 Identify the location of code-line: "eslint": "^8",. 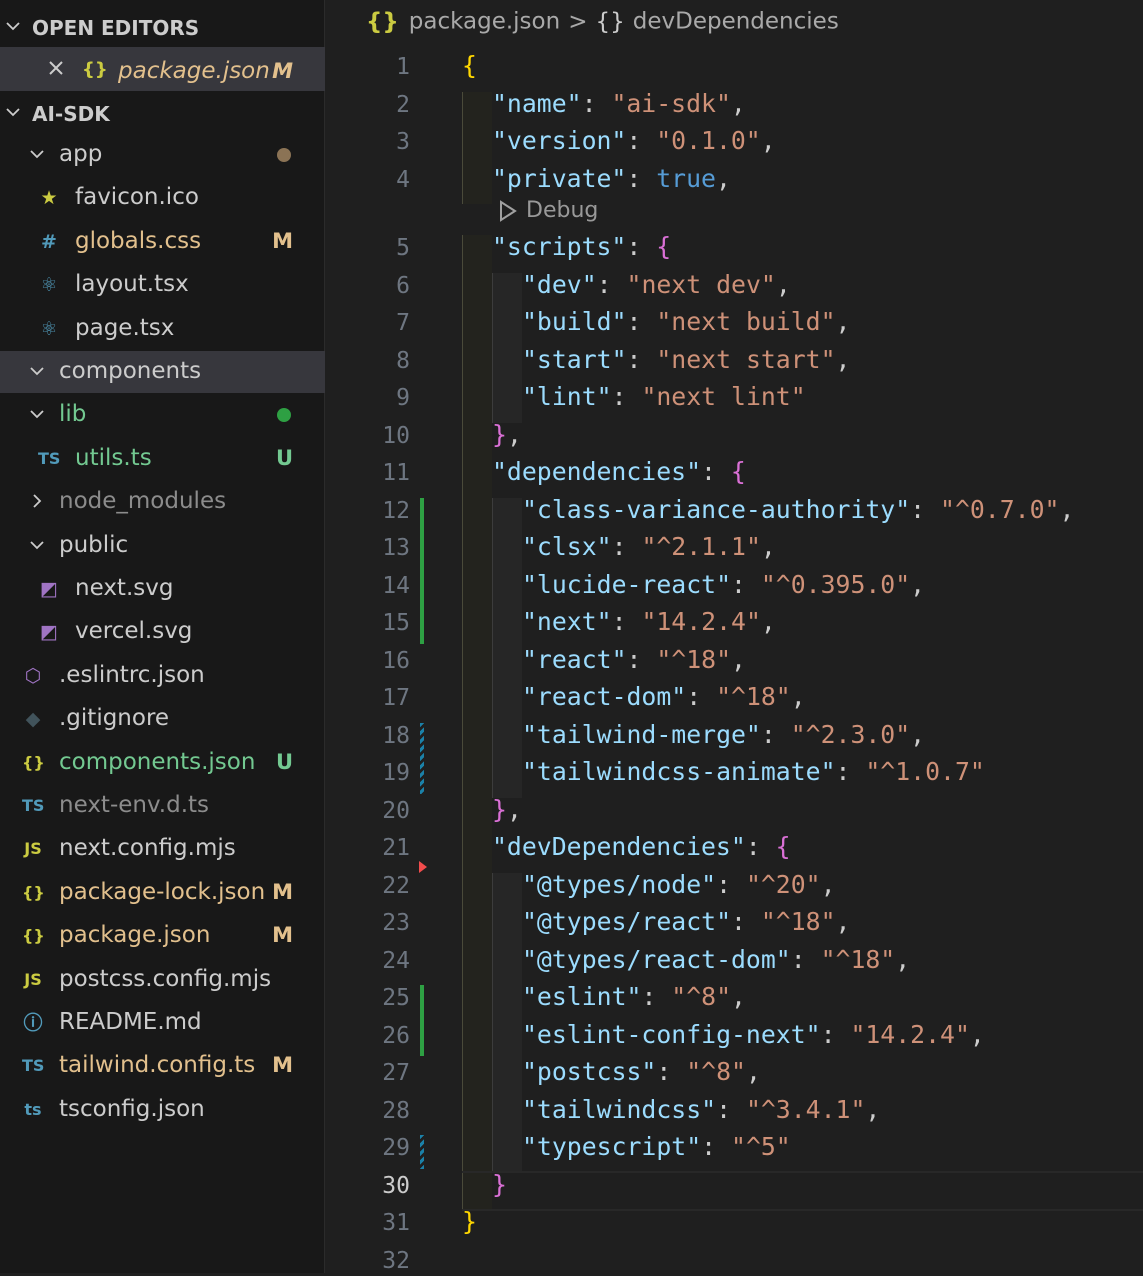
(634, 997).